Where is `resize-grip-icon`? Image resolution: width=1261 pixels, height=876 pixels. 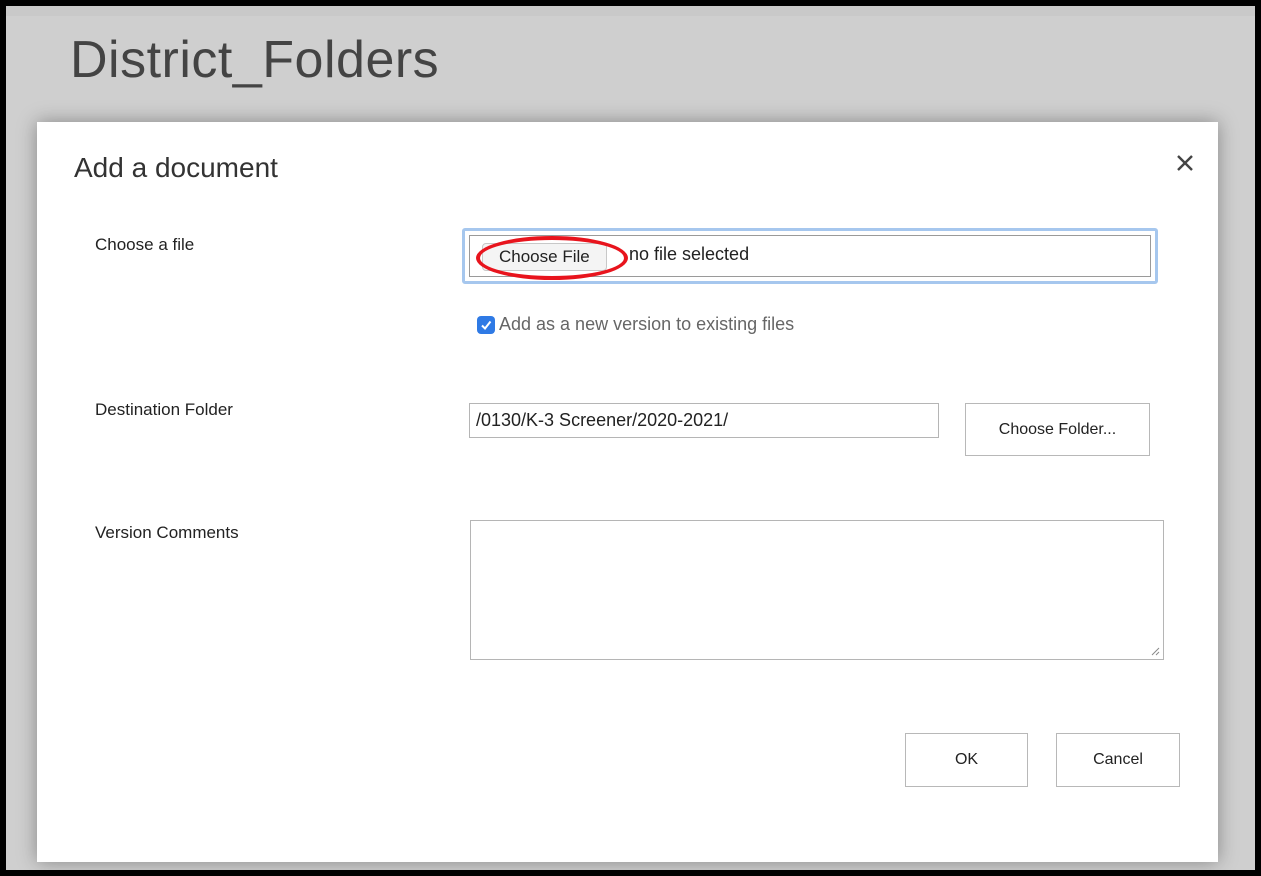 resize-grip-icon is located at coordinates (1155, 651).